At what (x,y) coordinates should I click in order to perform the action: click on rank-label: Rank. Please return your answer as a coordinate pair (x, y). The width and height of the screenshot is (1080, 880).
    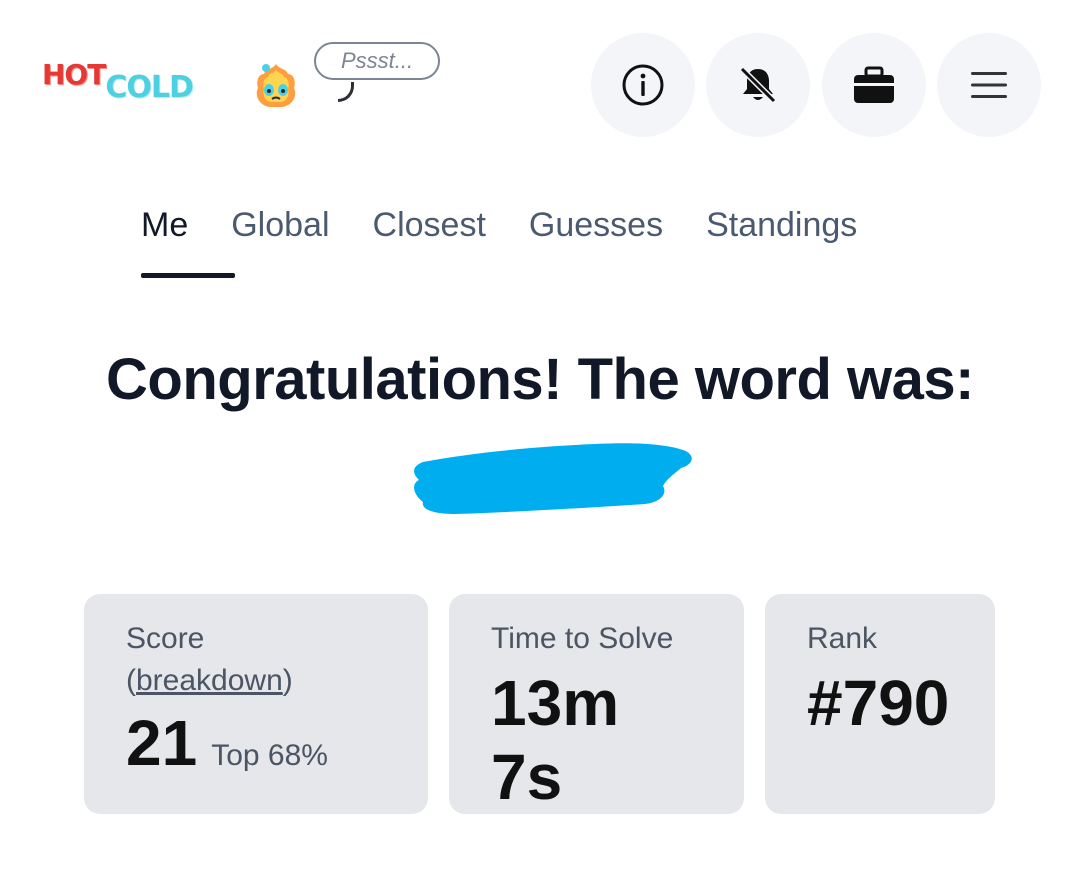
    Looking at the image, I should click on (842, 638).